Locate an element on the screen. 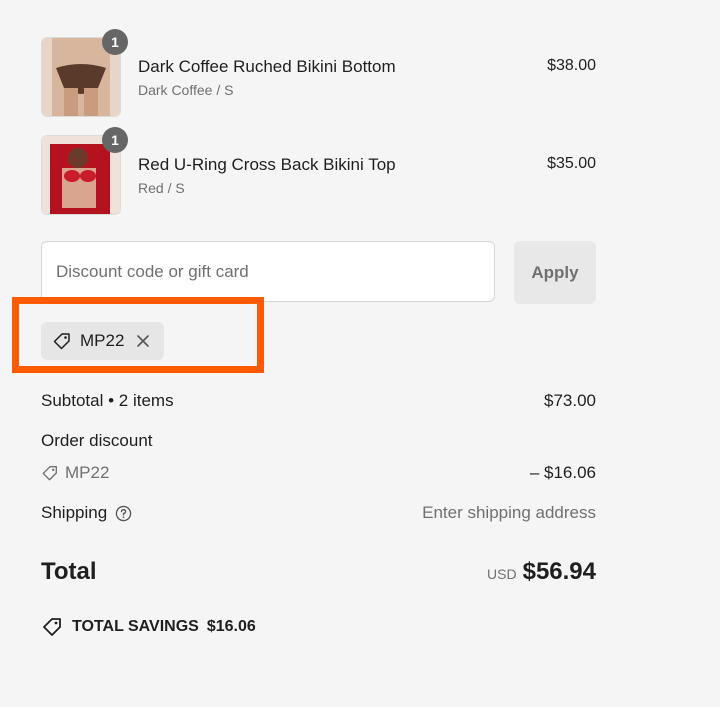 The width and height of the screenshot is (720, 707). total-label: Total is located at coordinates (69, 571).